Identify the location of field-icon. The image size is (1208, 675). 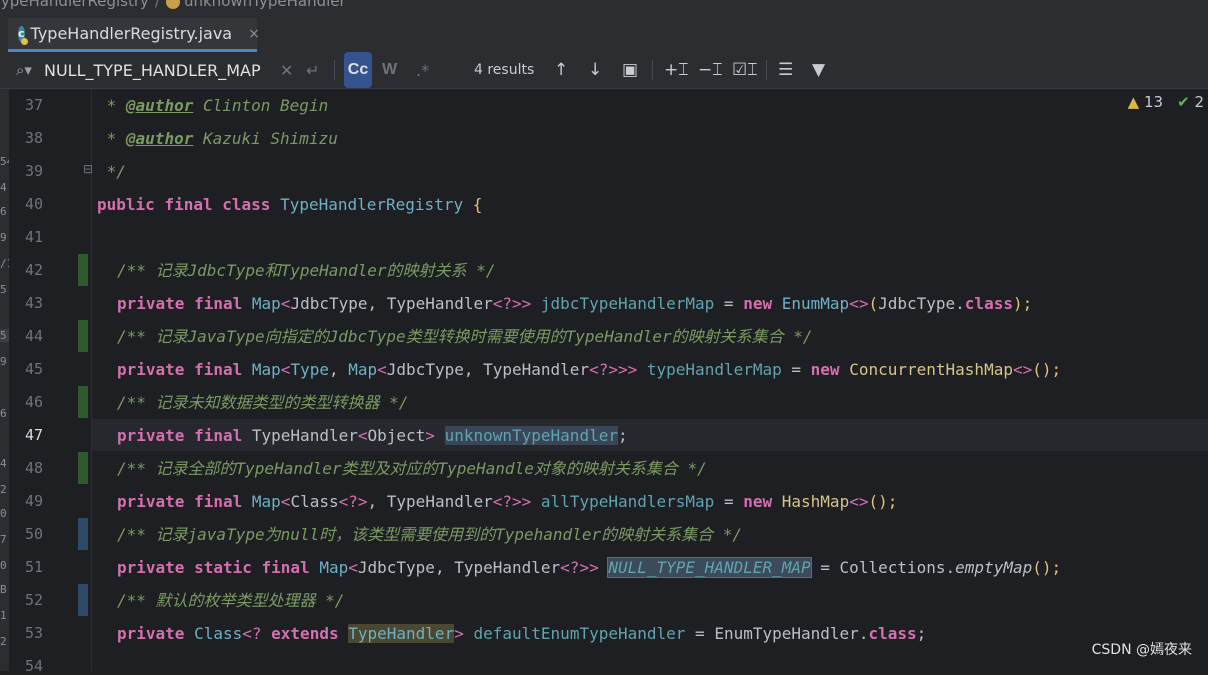
(172, 4).